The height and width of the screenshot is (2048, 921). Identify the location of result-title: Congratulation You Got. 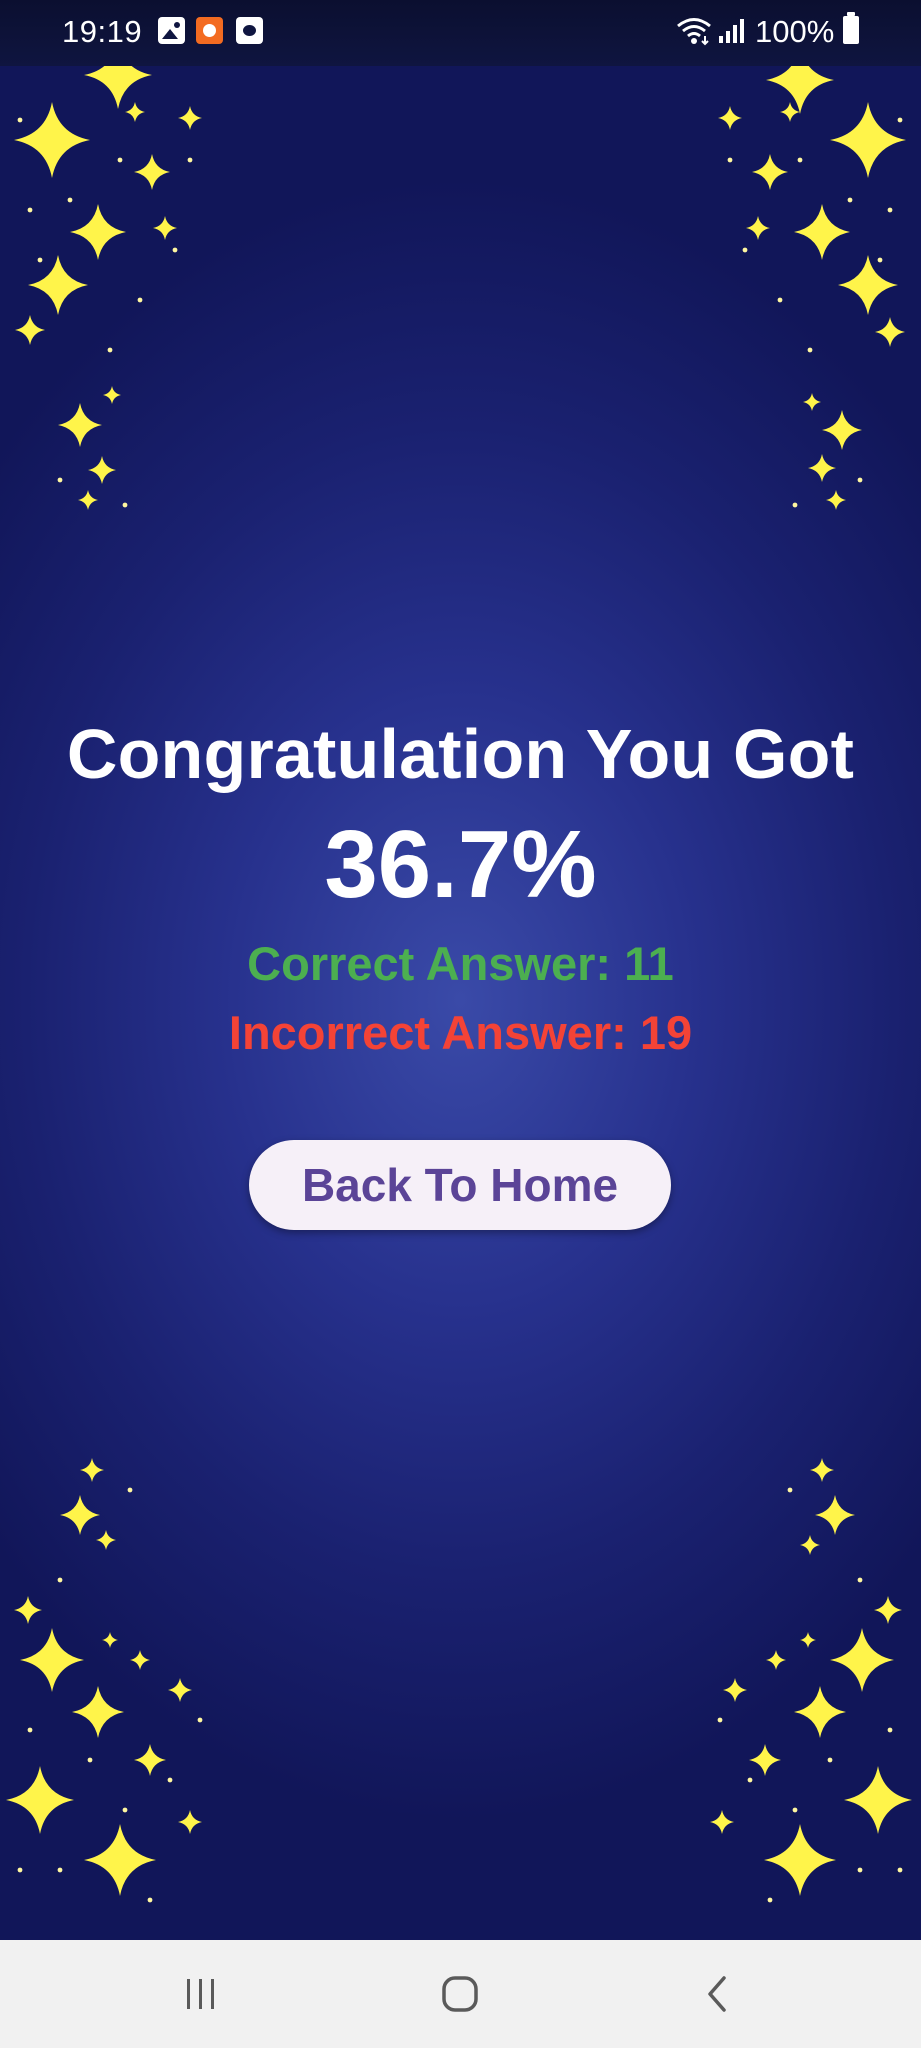
(460, 754).